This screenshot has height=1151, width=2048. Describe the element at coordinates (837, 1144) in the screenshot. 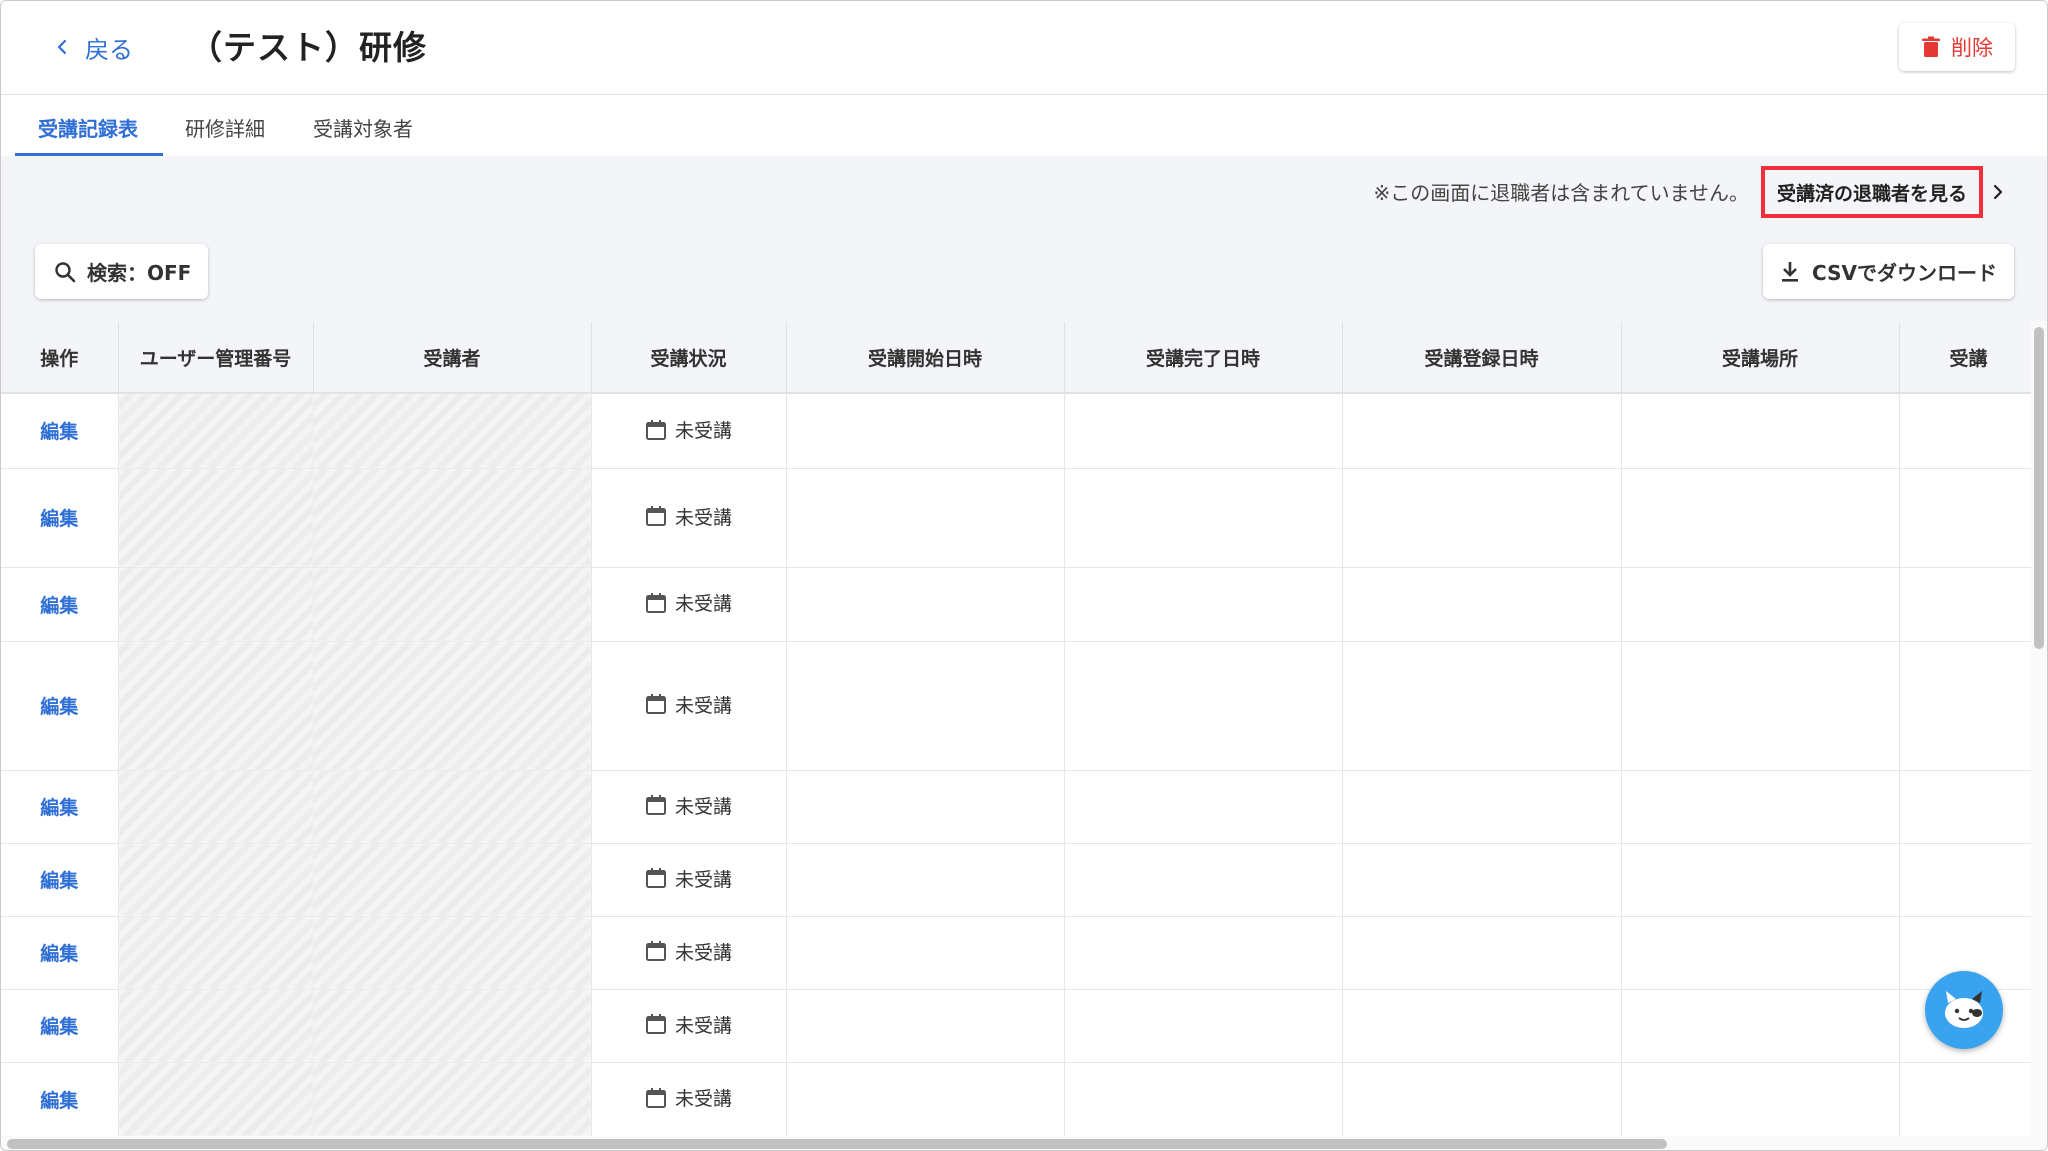

I see `horizontal-scroll-thumb` at that location.